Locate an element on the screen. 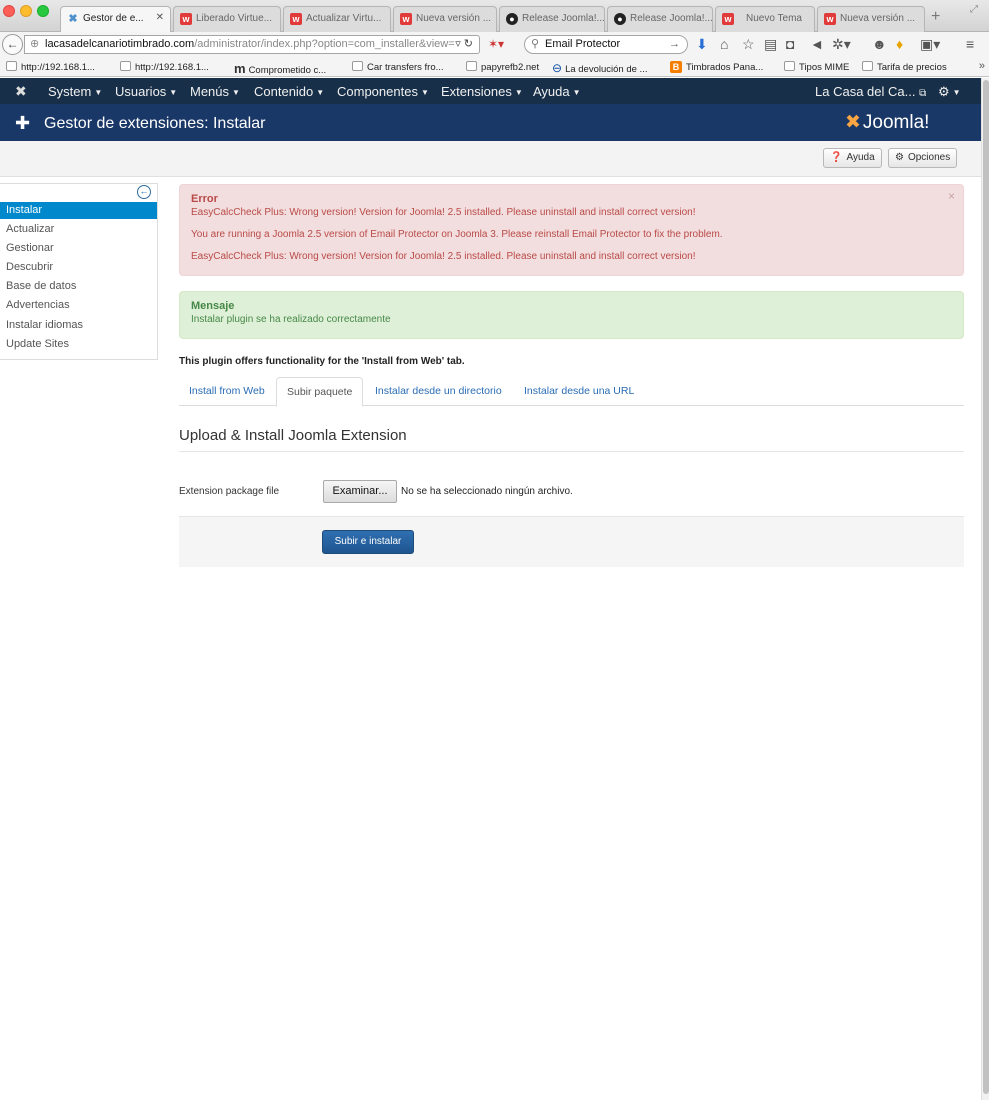 This screenshot has height=1100, width=989. bookmark-9: Tarifa de precios is located at coordinates (904, 67).